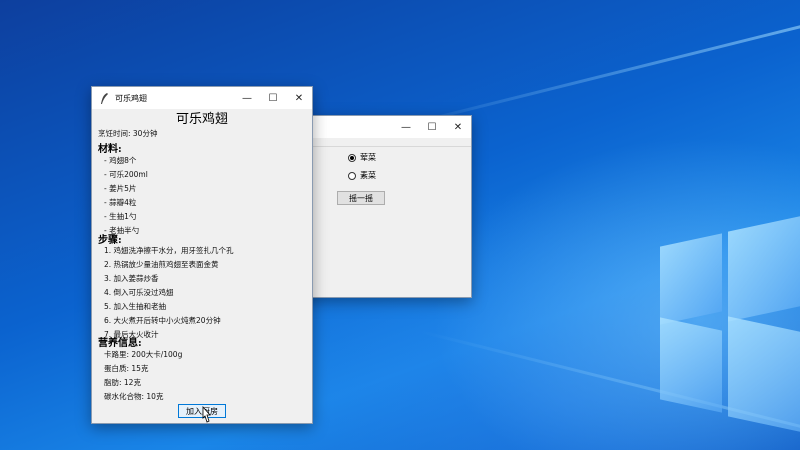 The image size is (800, 450). What do you see at coordinates (122, 382) in the screenshot?
I see `nutrition-item: 脂肪: 12克` at bounding box center [122, 382].